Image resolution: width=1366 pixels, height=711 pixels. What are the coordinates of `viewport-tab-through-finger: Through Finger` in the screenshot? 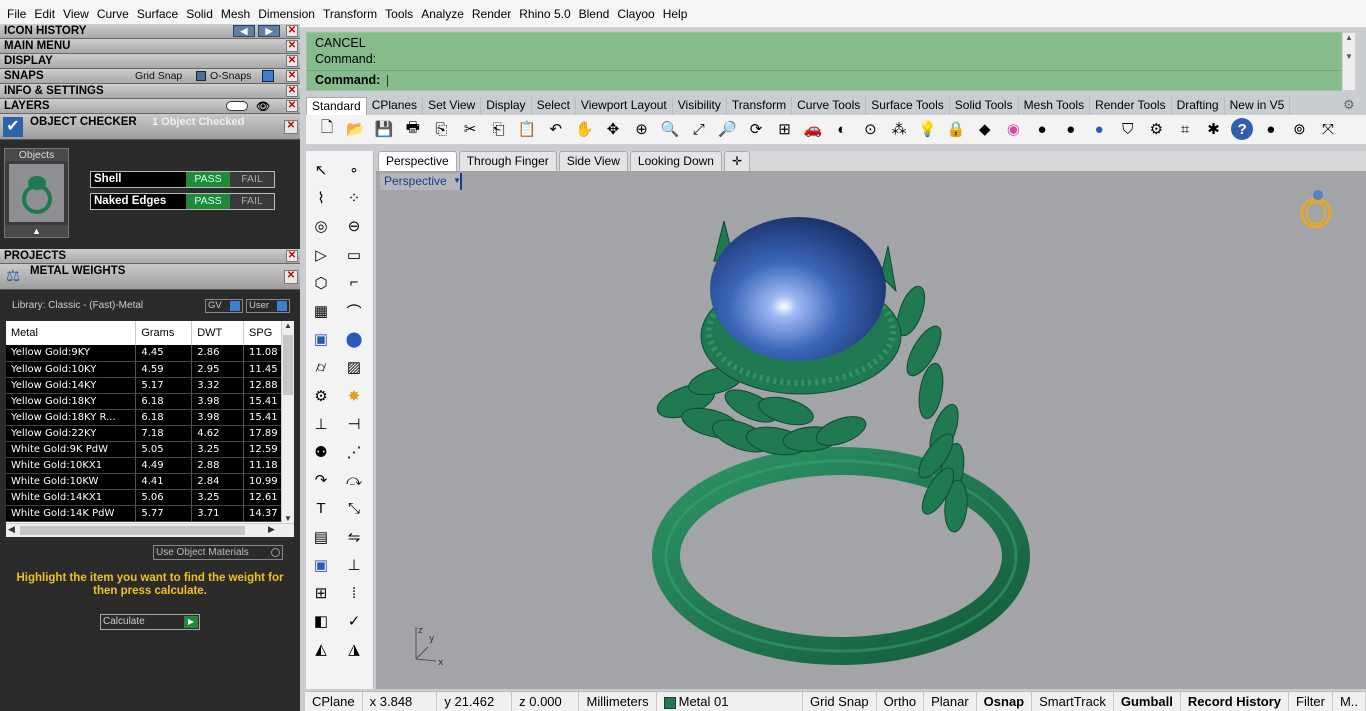 It's located at (507, 161).